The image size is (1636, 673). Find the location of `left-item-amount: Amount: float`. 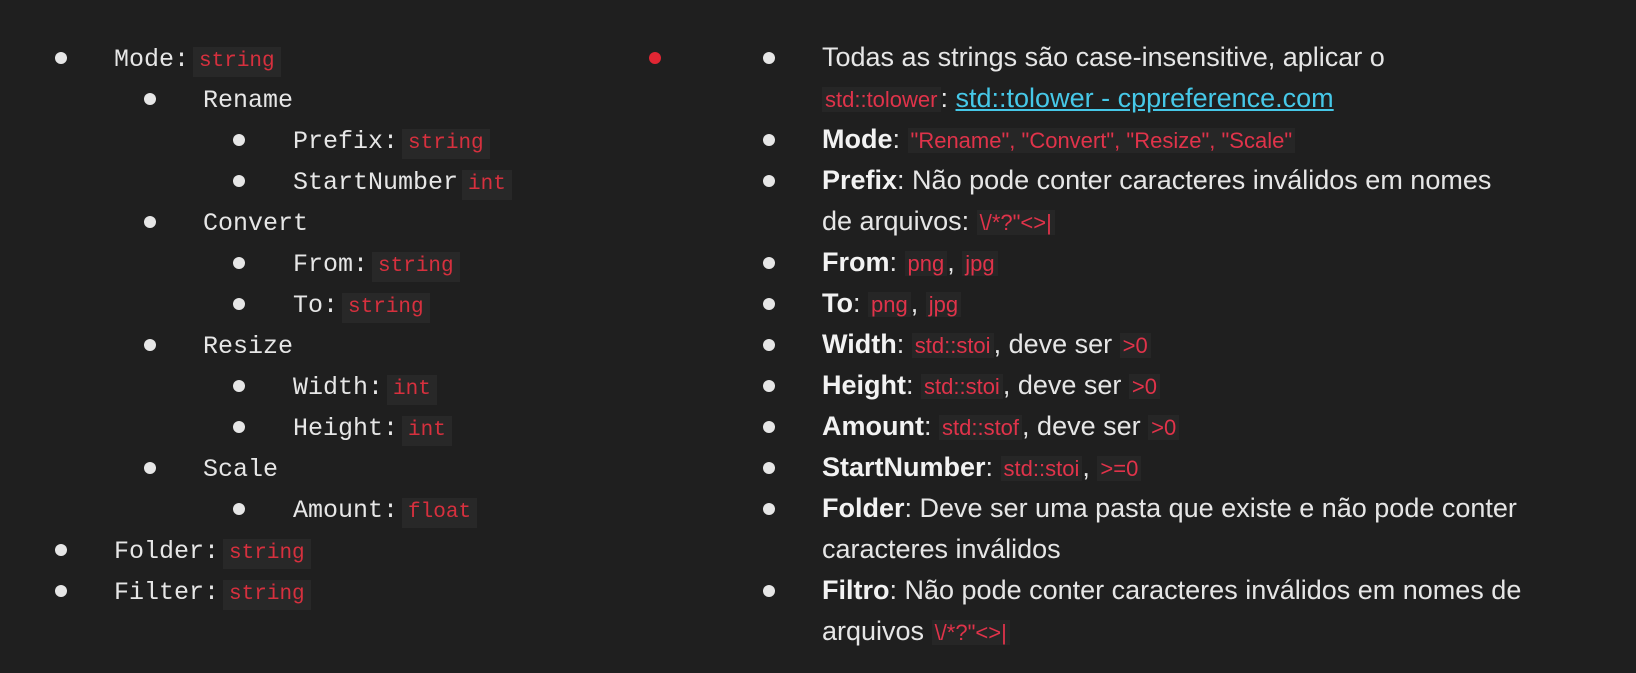

left-item-amount: Amount: float is located at coordinates (385, 510).